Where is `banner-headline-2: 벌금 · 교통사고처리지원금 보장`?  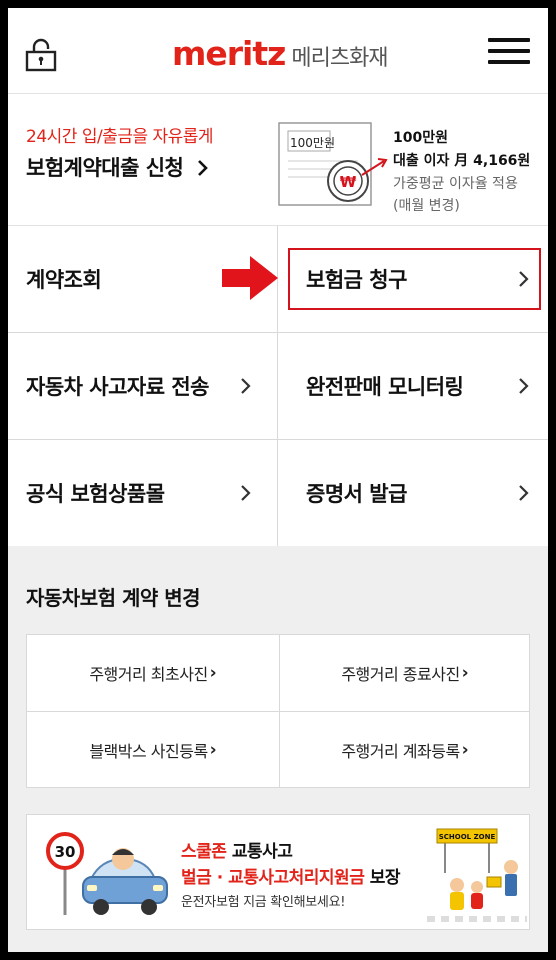
banner-headline-2: 벌금 · 교통사고처리지원금 보장 is located at coordinates (291, 878).